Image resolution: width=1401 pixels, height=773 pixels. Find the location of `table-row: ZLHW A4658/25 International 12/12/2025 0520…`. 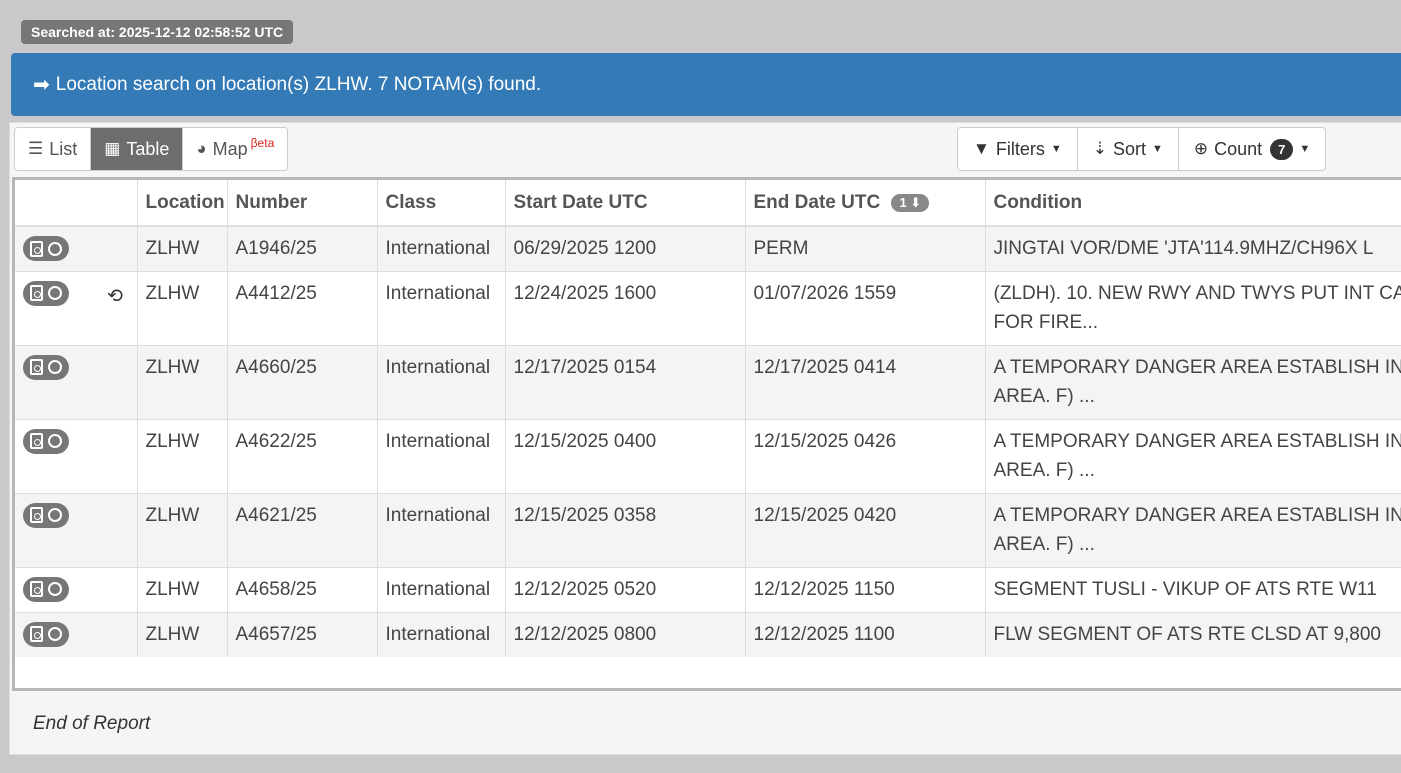

table-row: ZLHW A4658/25 International 12/12/2025 0520… is located at coordinates (708, 589).